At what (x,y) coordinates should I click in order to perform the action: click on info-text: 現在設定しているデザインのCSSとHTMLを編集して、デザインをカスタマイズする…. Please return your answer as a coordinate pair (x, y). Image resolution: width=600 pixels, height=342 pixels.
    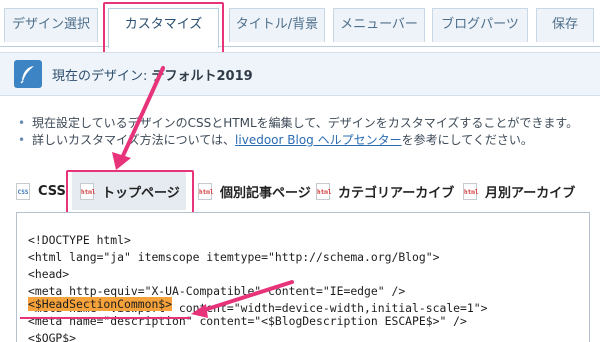
    Looking at the image, I should click on (305, 123).